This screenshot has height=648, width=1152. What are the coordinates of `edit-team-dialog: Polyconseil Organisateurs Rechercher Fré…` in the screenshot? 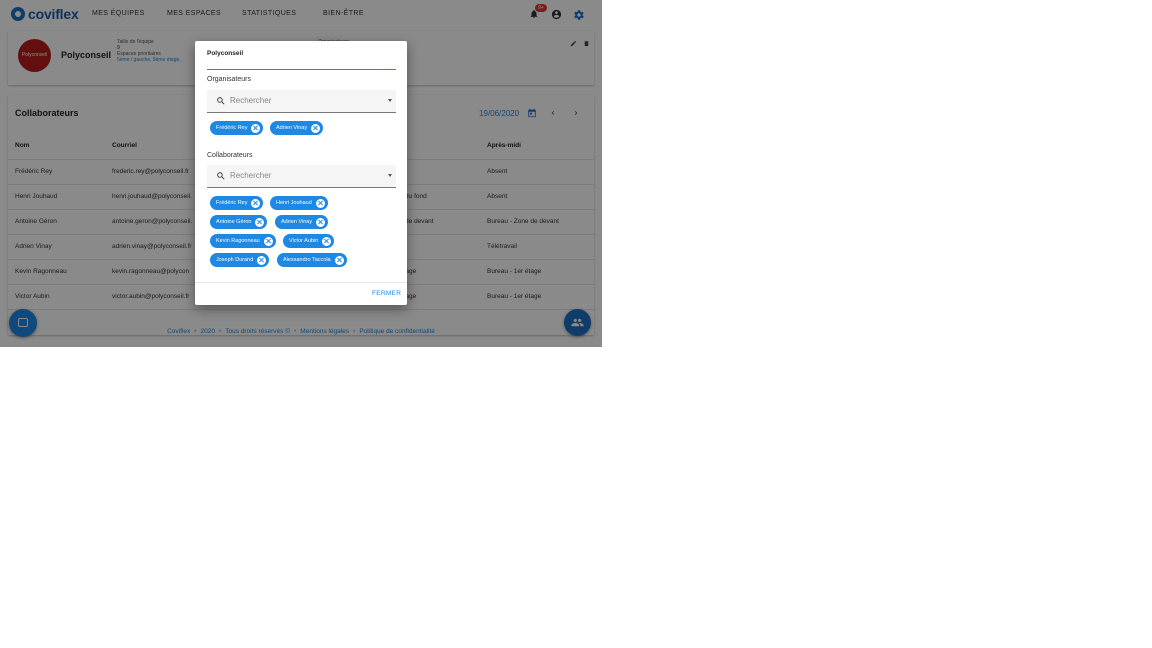 It's located at (301, 173).